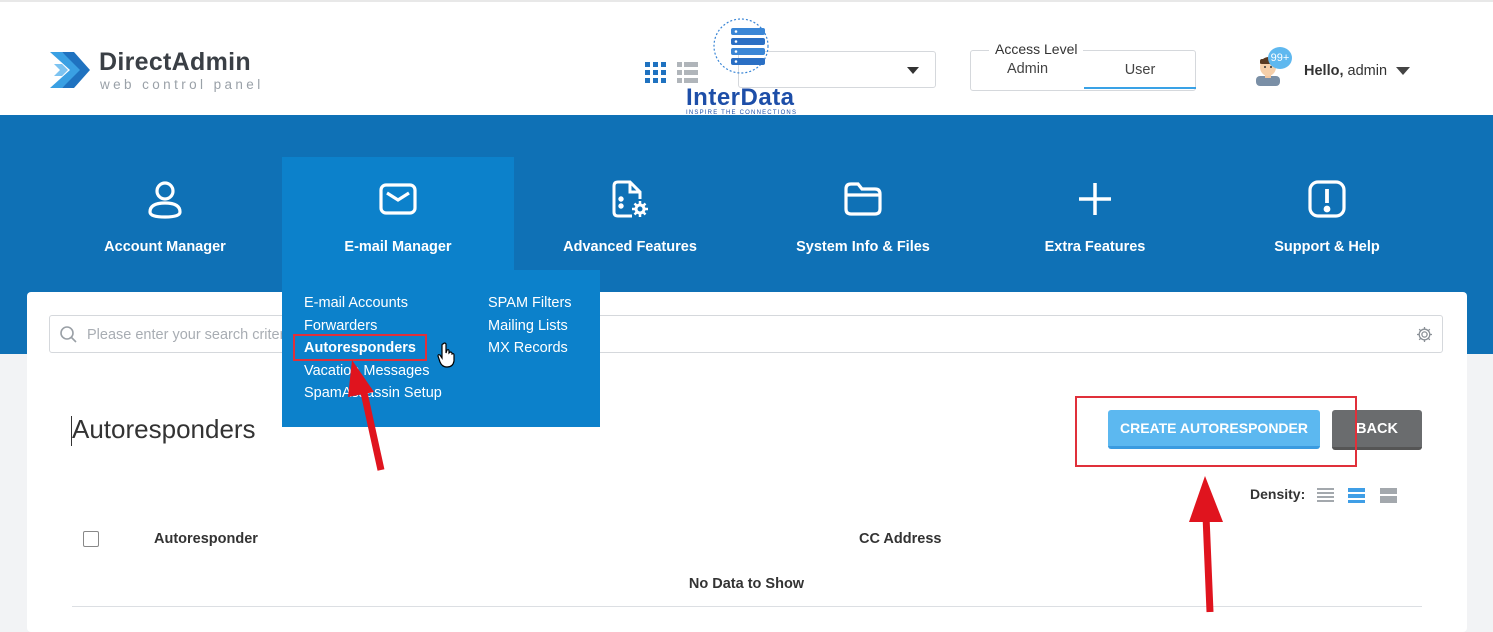 This screenshot has height=632, width=1493. I want to click on notification-badge: 99+, so click(1280, 58).